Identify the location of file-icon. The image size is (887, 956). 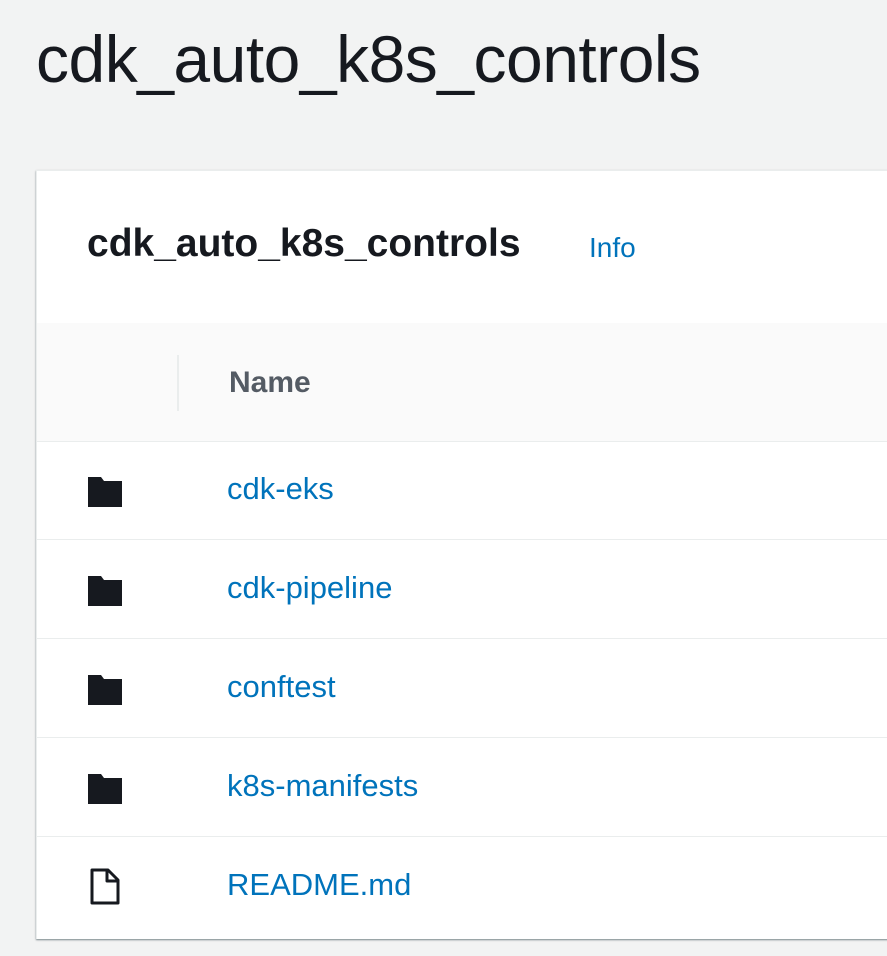
(105, 886).